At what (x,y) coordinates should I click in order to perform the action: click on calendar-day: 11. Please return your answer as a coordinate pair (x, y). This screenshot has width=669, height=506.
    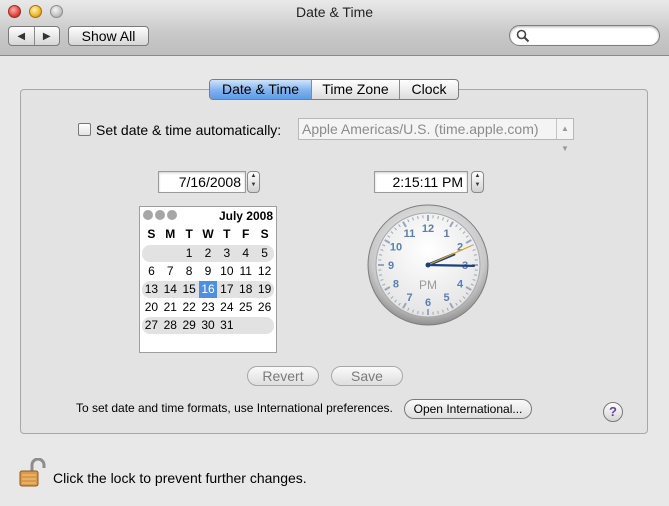
    Looking at the image, I should click on (245, 271).